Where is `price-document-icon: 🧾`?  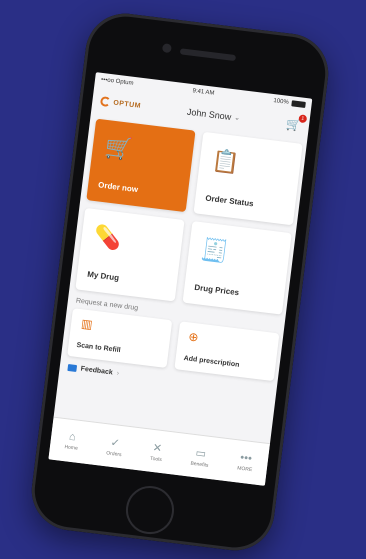 price-document-icon: 🧾 is located at coordinates (214, 250).